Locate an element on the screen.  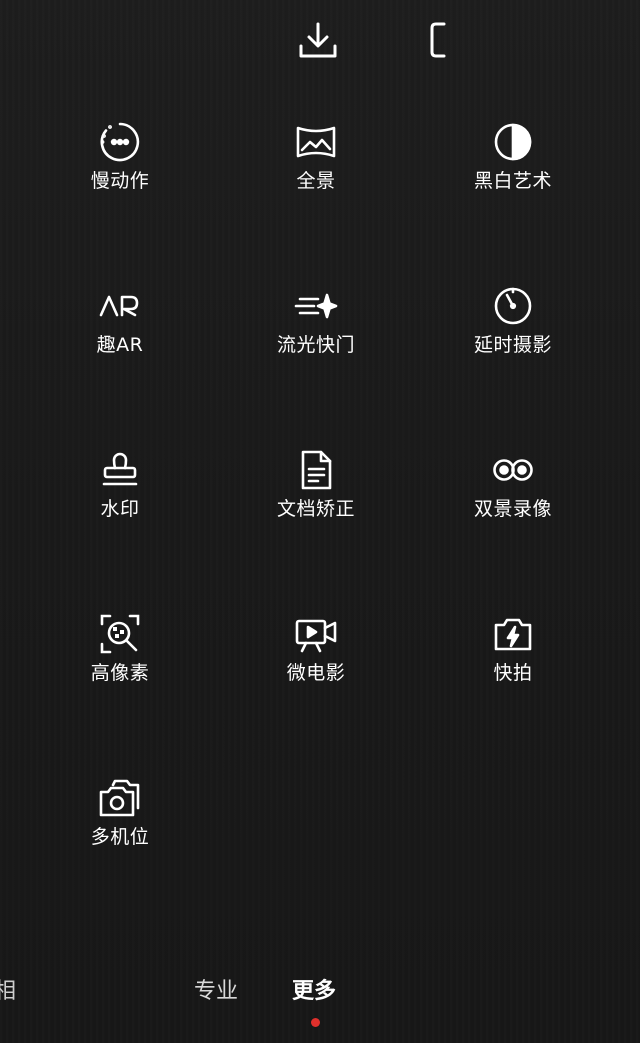
panorama-icon is located at coordinates (316, 142).